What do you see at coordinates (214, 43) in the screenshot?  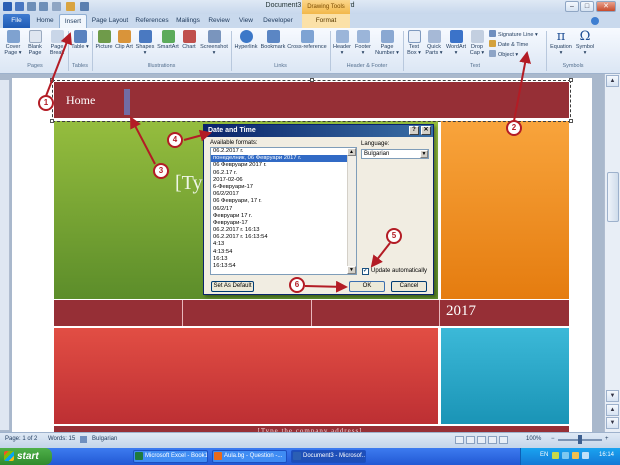 I see `screenshot-button: Screenshot ▾` at bounding box center [214, 43].